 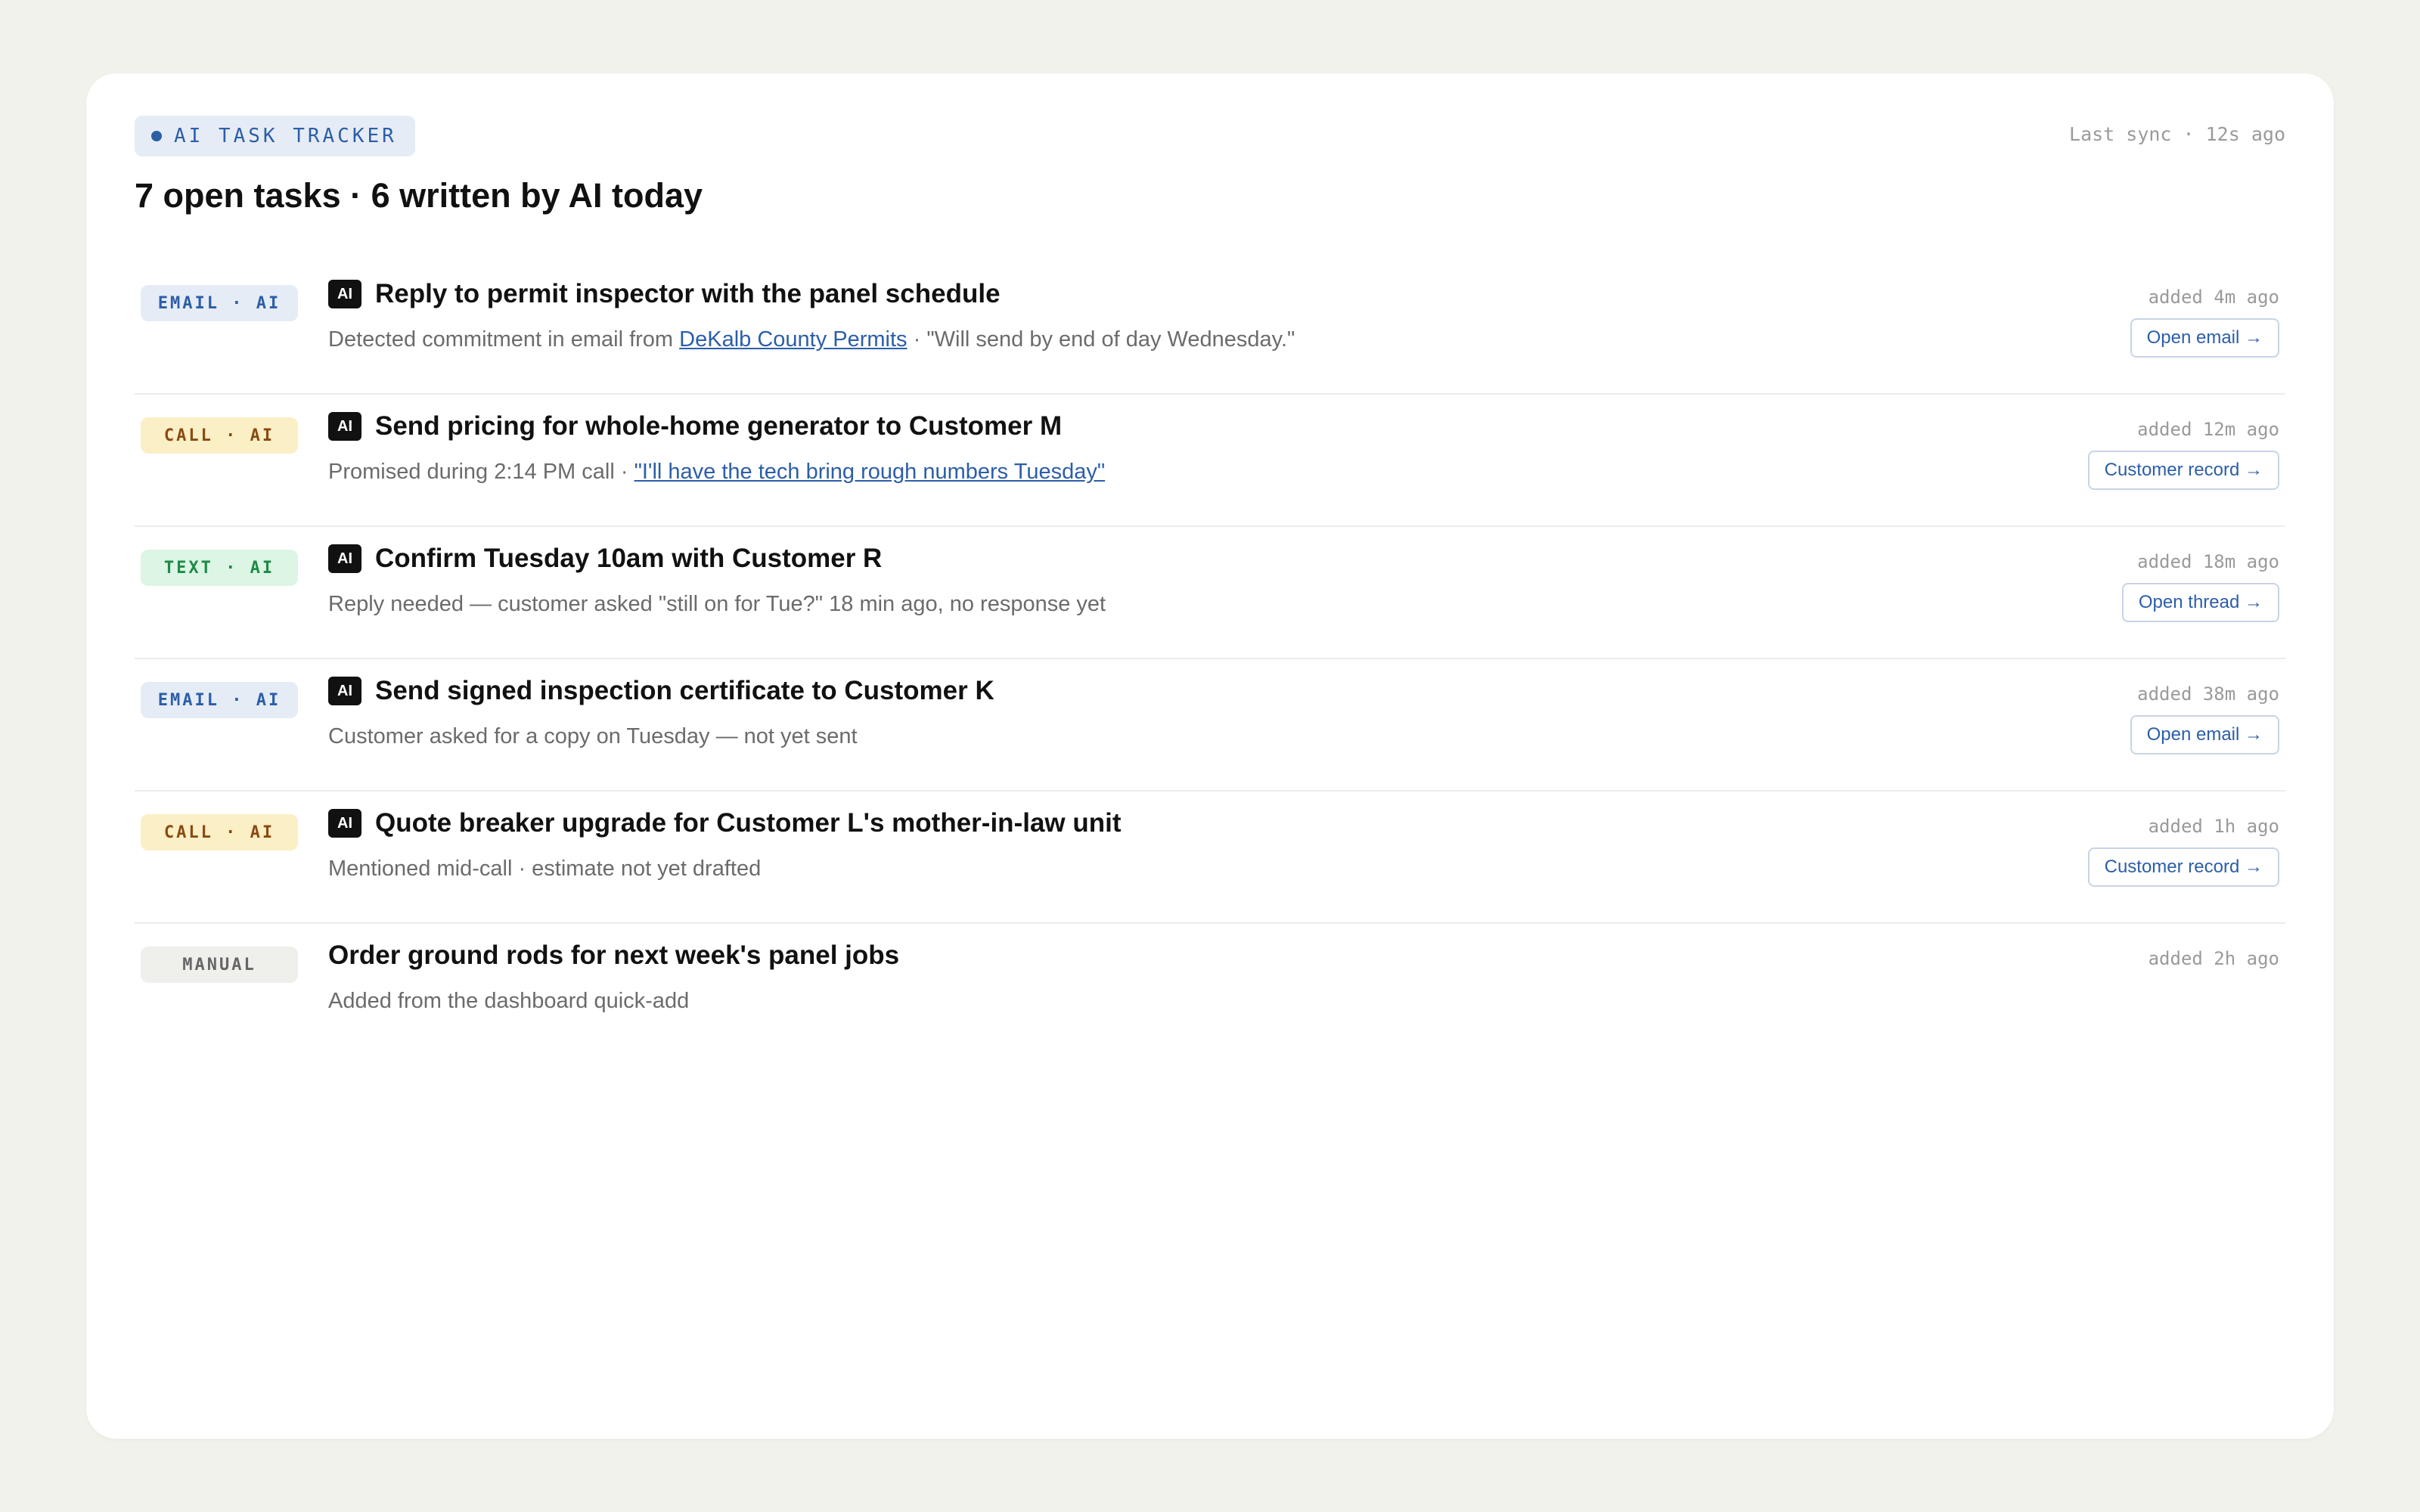 What do you see at coordinates (219, 568) in the screenshot?
I see `source-badge: TEXT · AI` at bounding box center [219, 568].